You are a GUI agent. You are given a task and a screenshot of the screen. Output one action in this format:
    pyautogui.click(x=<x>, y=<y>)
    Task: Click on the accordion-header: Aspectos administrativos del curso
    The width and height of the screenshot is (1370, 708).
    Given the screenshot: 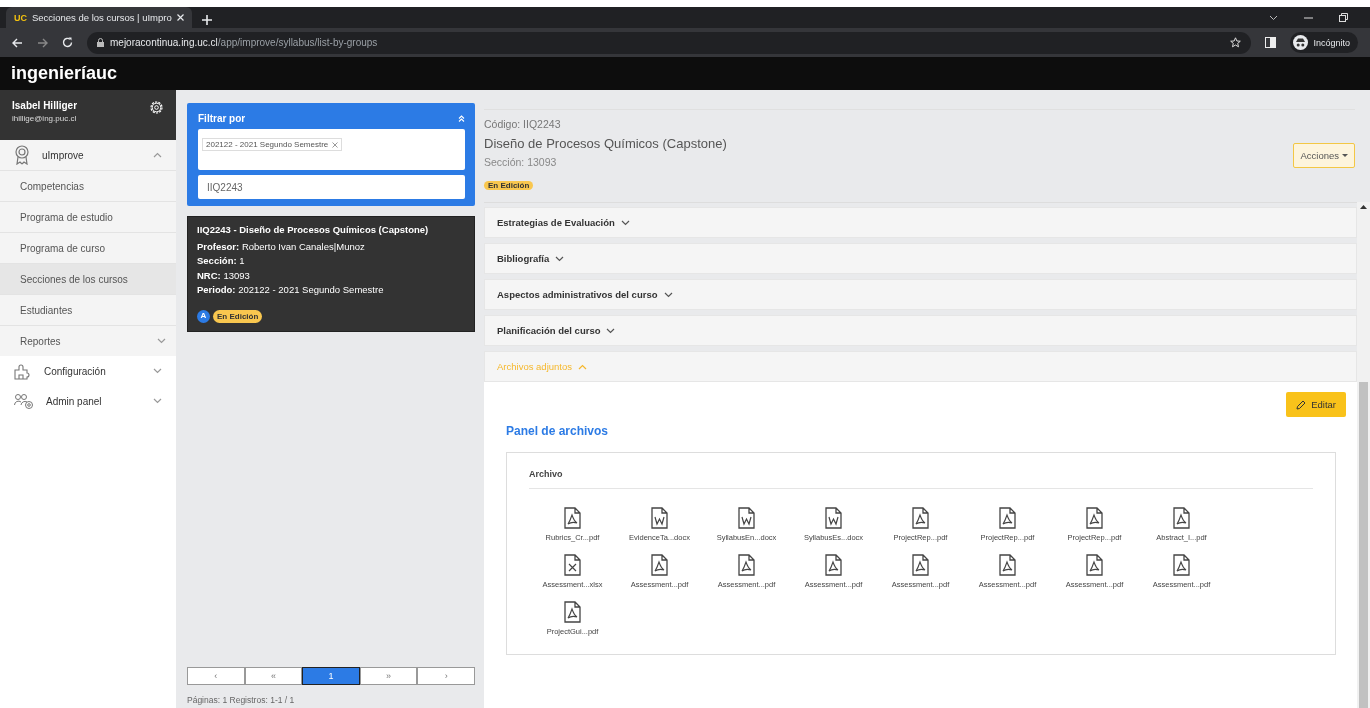 What is the action you would take?
    pyautogui.click(x=920, y=294)
    